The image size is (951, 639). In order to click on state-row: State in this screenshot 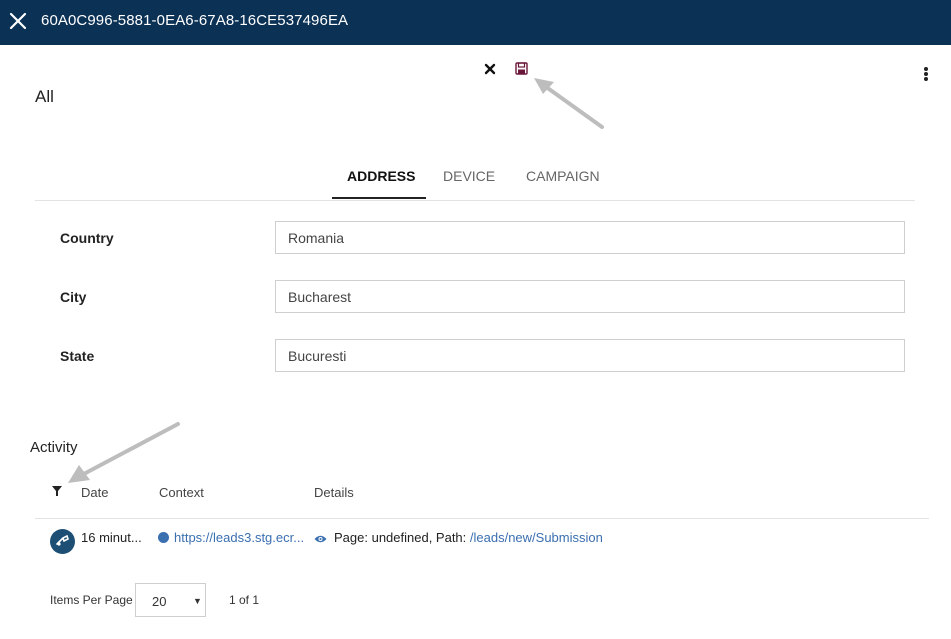, I will do `click(475, 356)`.